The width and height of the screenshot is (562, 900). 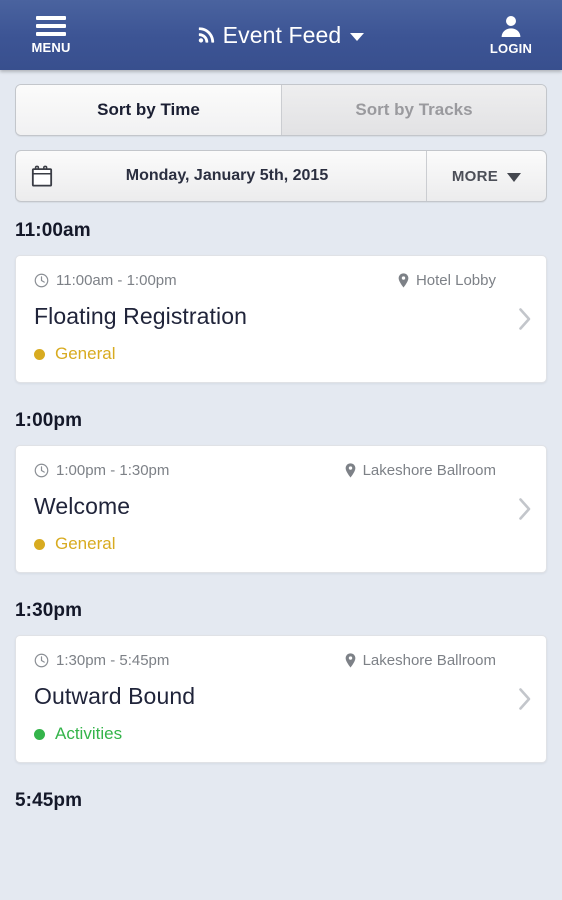 I want to click on event-location: Hotel Lobby, so click(x=463, y=280).